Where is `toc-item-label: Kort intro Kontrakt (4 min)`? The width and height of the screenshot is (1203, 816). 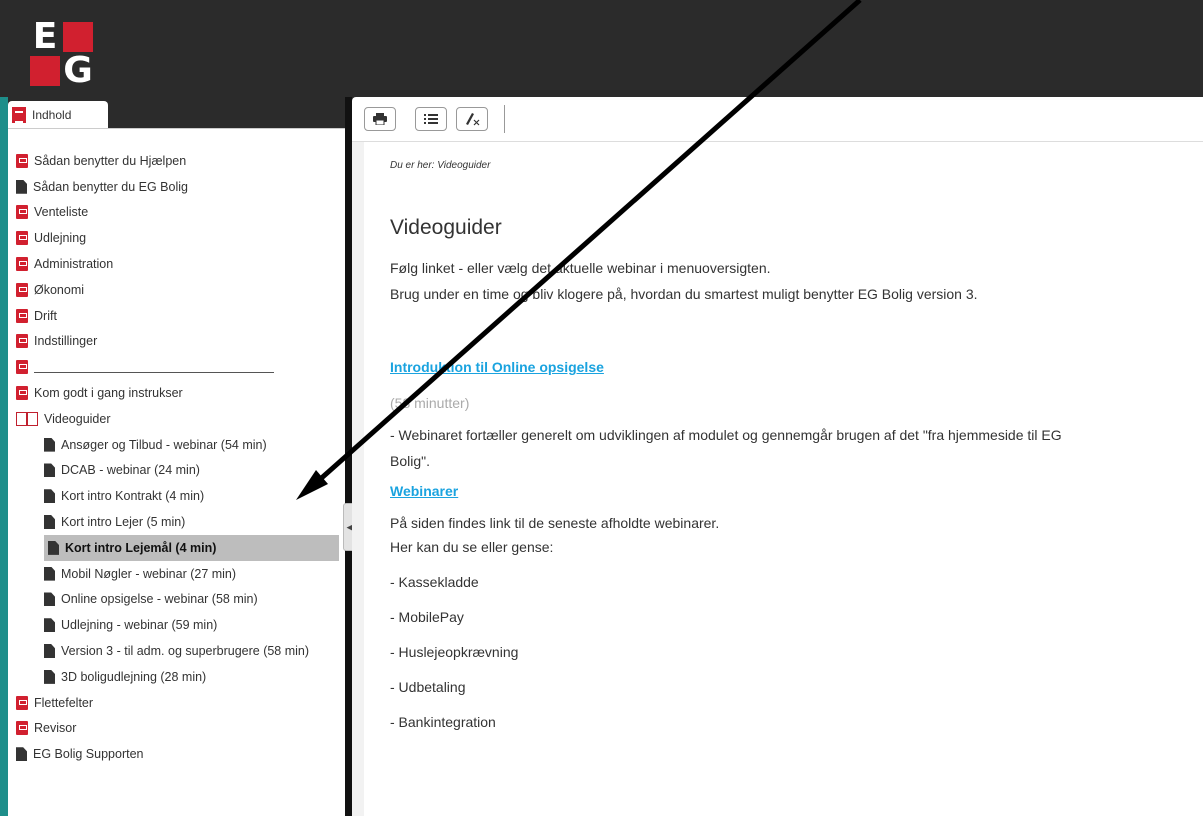
toc-item-label: Kort intro Kontrakt (4 min) is located at coordinates (133, 496).